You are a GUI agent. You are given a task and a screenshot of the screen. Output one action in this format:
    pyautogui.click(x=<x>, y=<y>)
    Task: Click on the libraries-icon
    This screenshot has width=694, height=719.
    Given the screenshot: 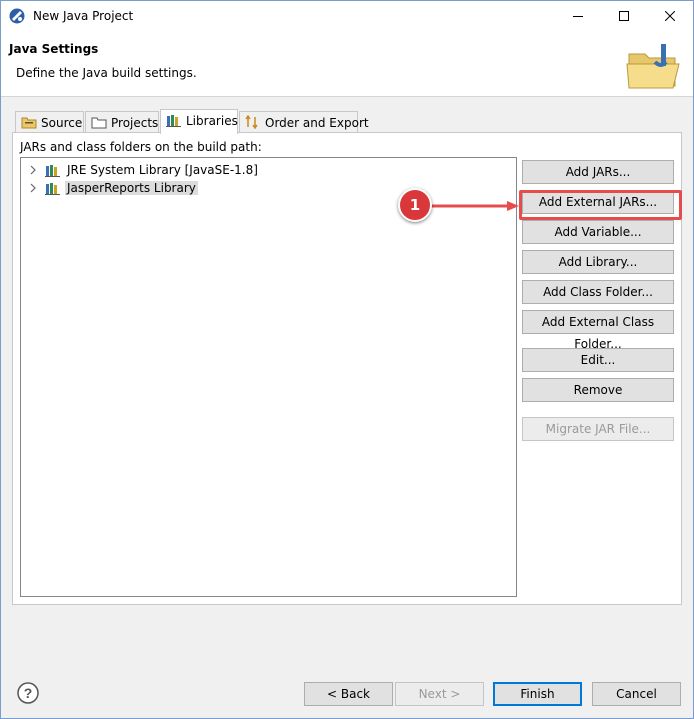 What is the action you would take?
    pyautogui.click(x=173, y=121)
    